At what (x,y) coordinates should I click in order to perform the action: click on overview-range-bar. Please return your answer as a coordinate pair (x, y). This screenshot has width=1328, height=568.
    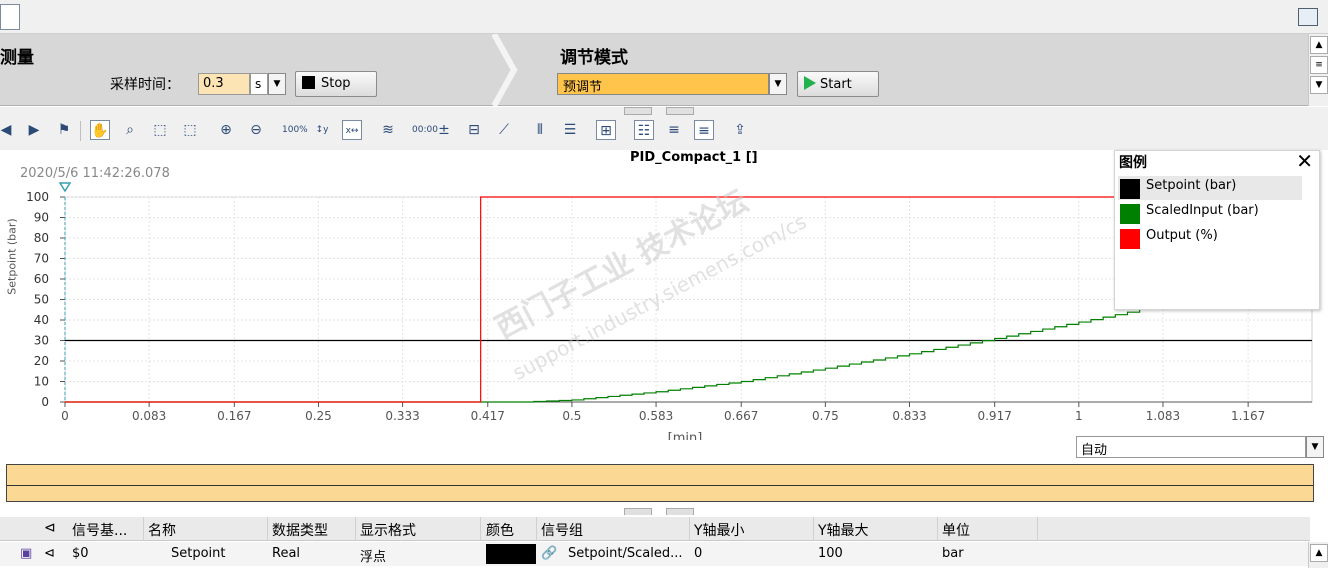
    Looking at the image, I should click on (660, 483).